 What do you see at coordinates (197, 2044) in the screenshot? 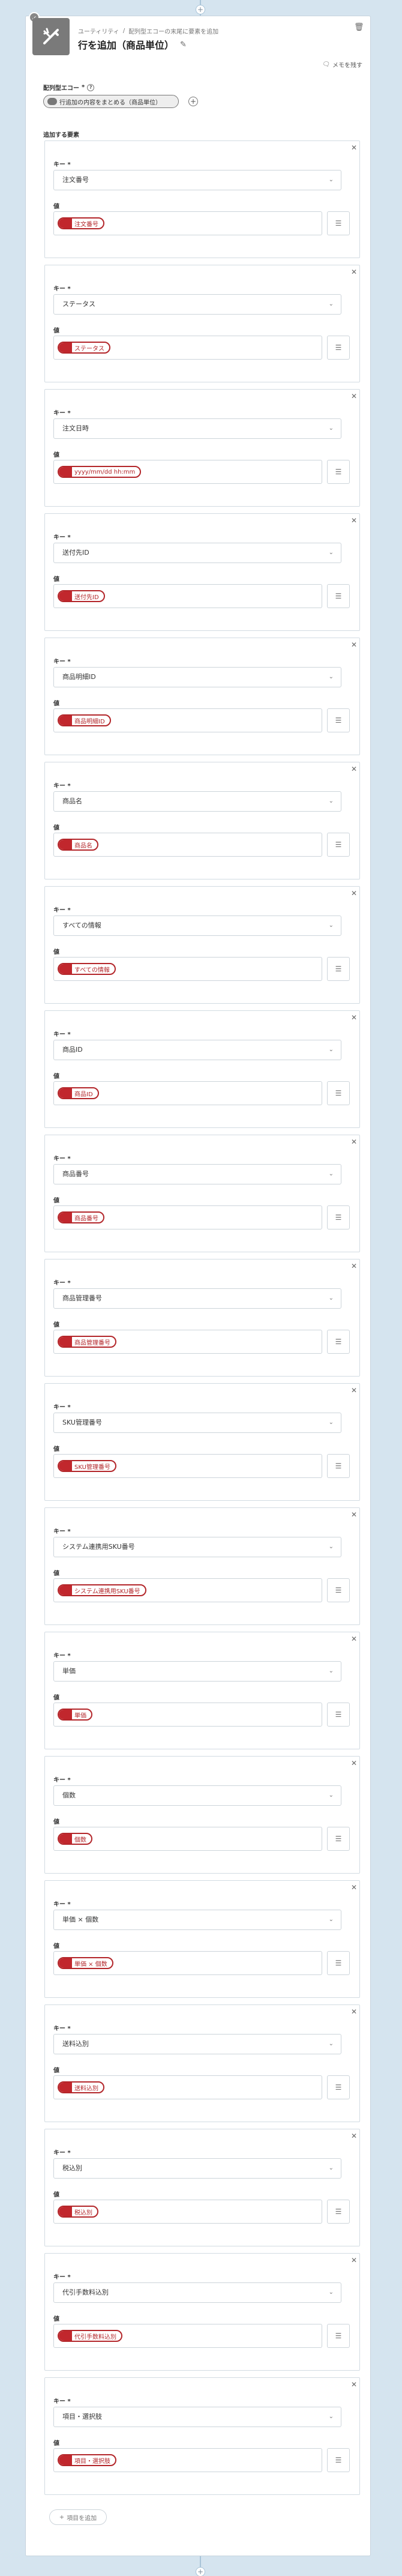
I see `key-select: 送料込別 ⌄` at bounding box center [197, 2044].